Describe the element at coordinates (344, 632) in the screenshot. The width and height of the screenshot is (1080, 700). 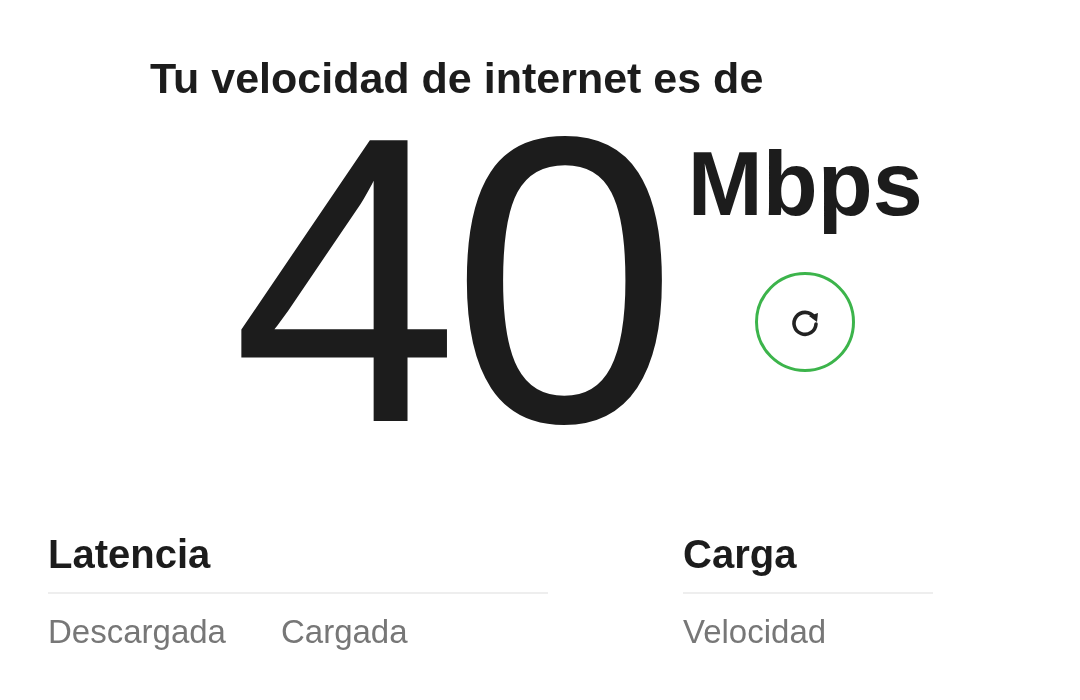
I see `metric-label: Cargada` at that location.